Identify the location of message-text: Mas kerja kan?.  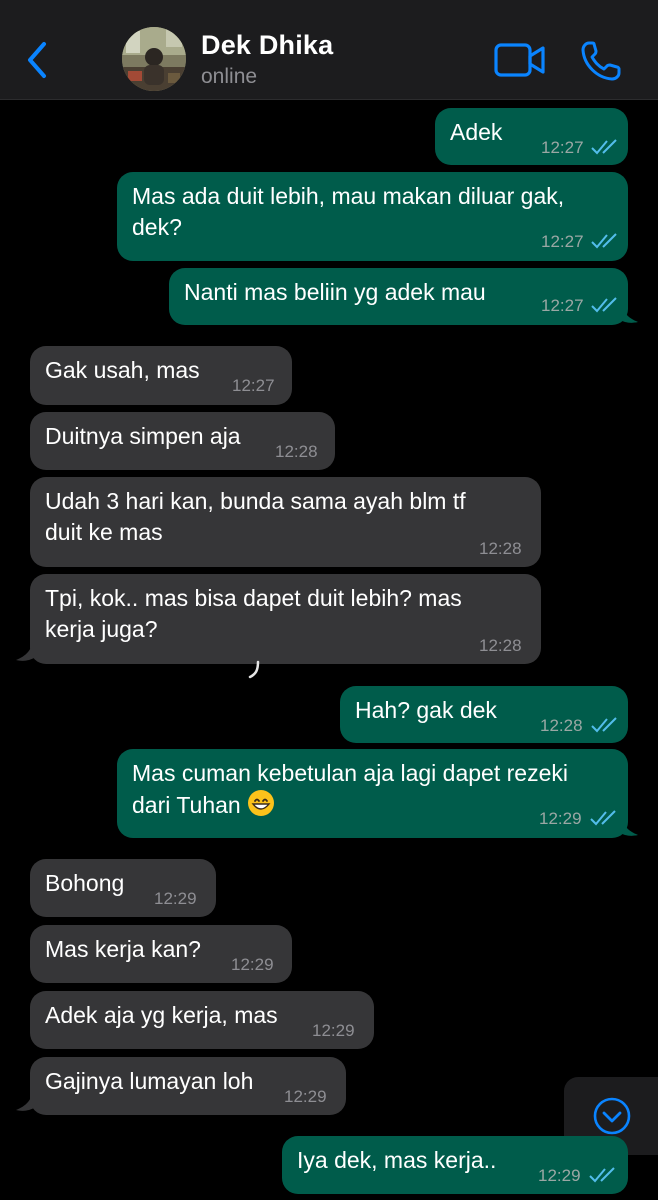
(123, 949).